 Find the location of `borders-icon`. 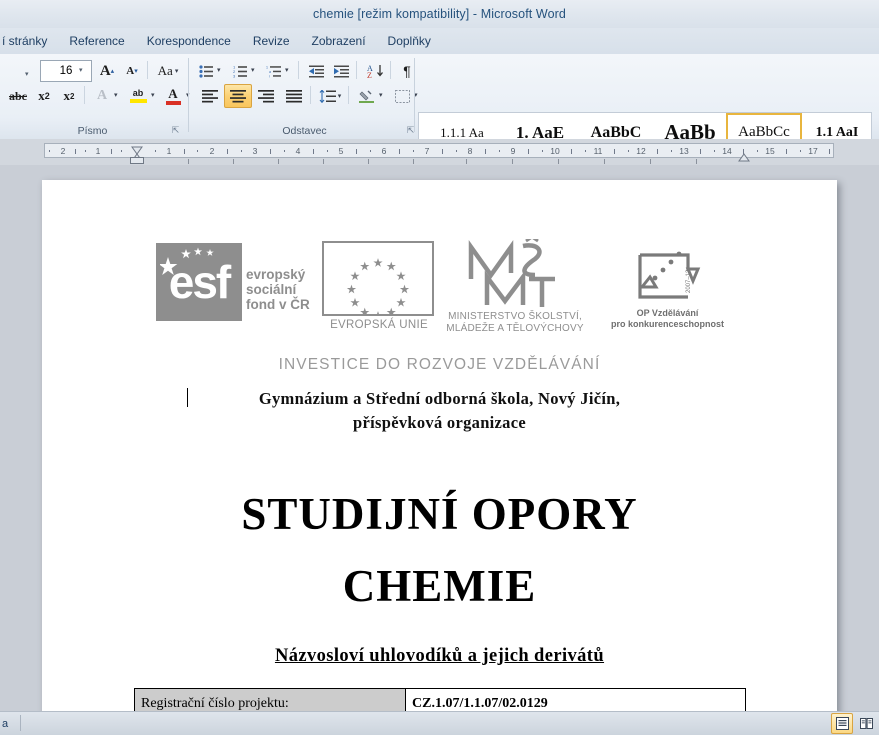

borders-icon is located at coordinates (402, 96).